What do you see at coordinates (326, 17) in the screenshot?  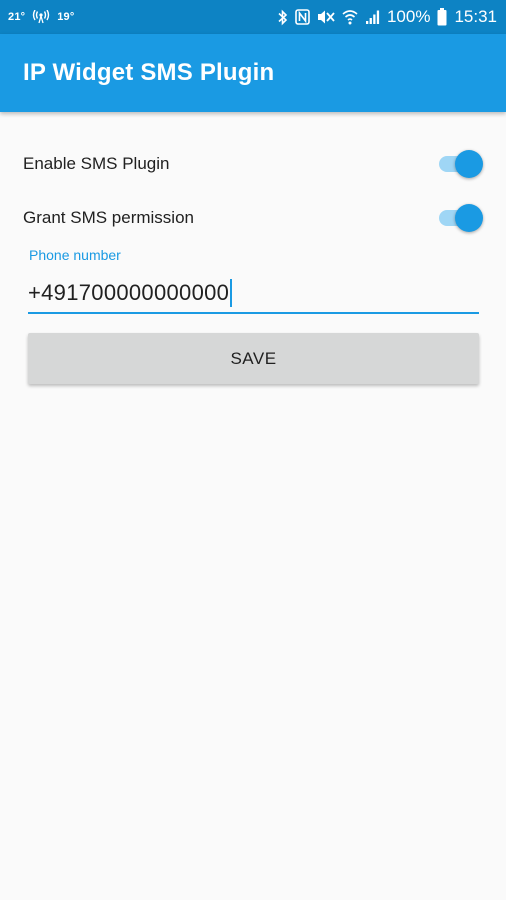 I see `vibrate-mute-icon` at bounding box center [326, 17].